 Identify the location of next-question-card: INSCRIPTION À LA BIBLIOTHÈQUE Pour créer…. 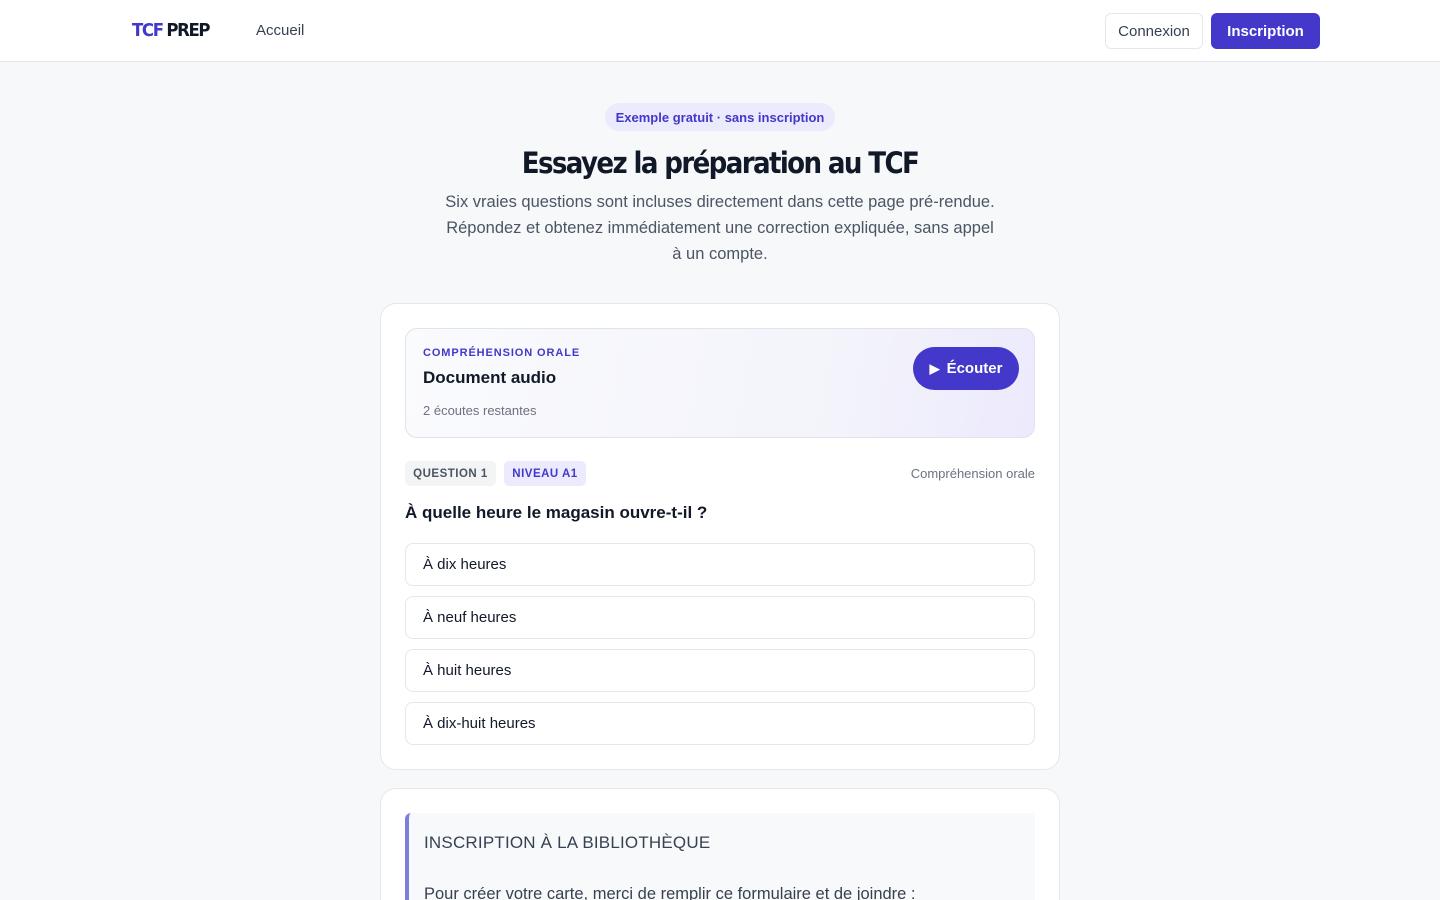
(720, 844).